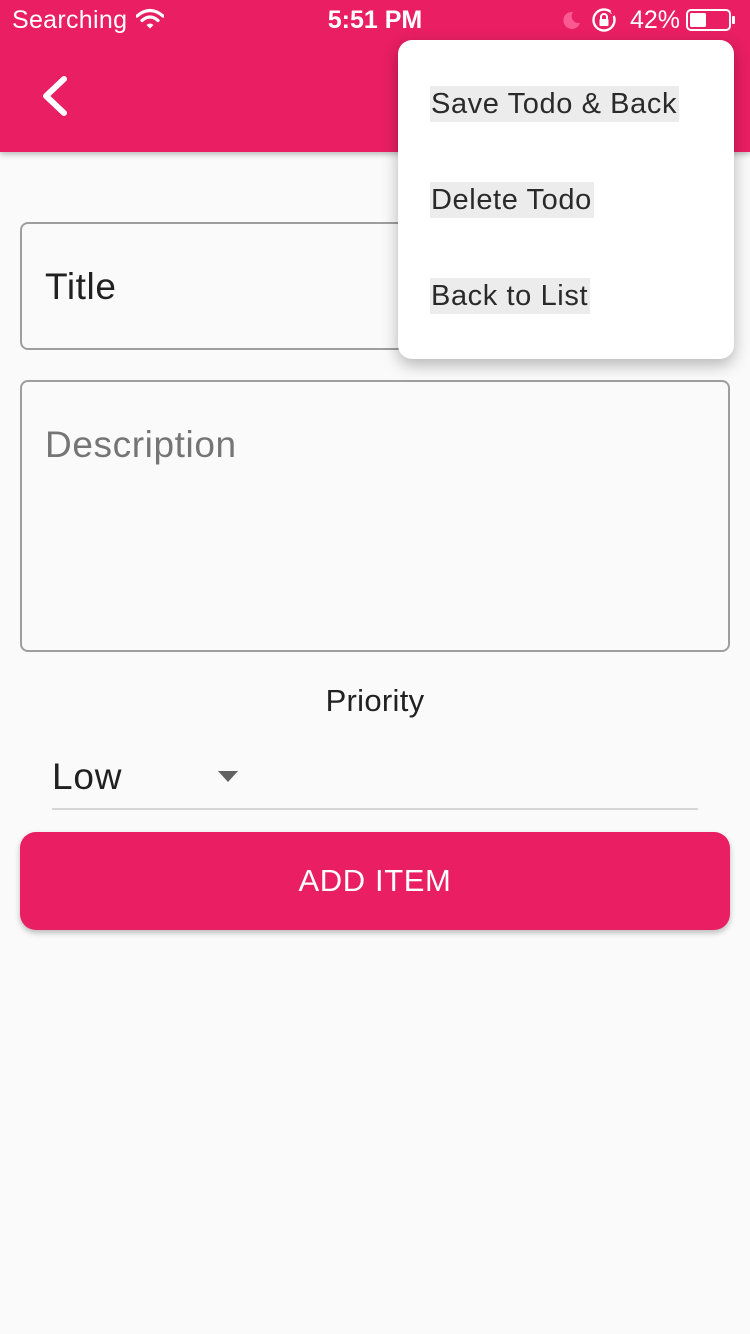  What do you see at coordinates (711, 20) in the screenshot?
I see `battery-icon` at bounding box center [711, 20].